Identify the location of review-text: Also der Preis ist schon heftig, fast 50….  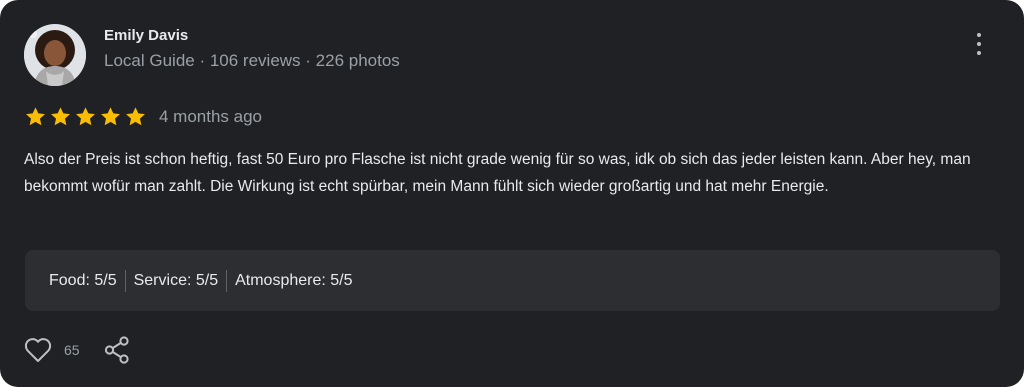
(497, 173).